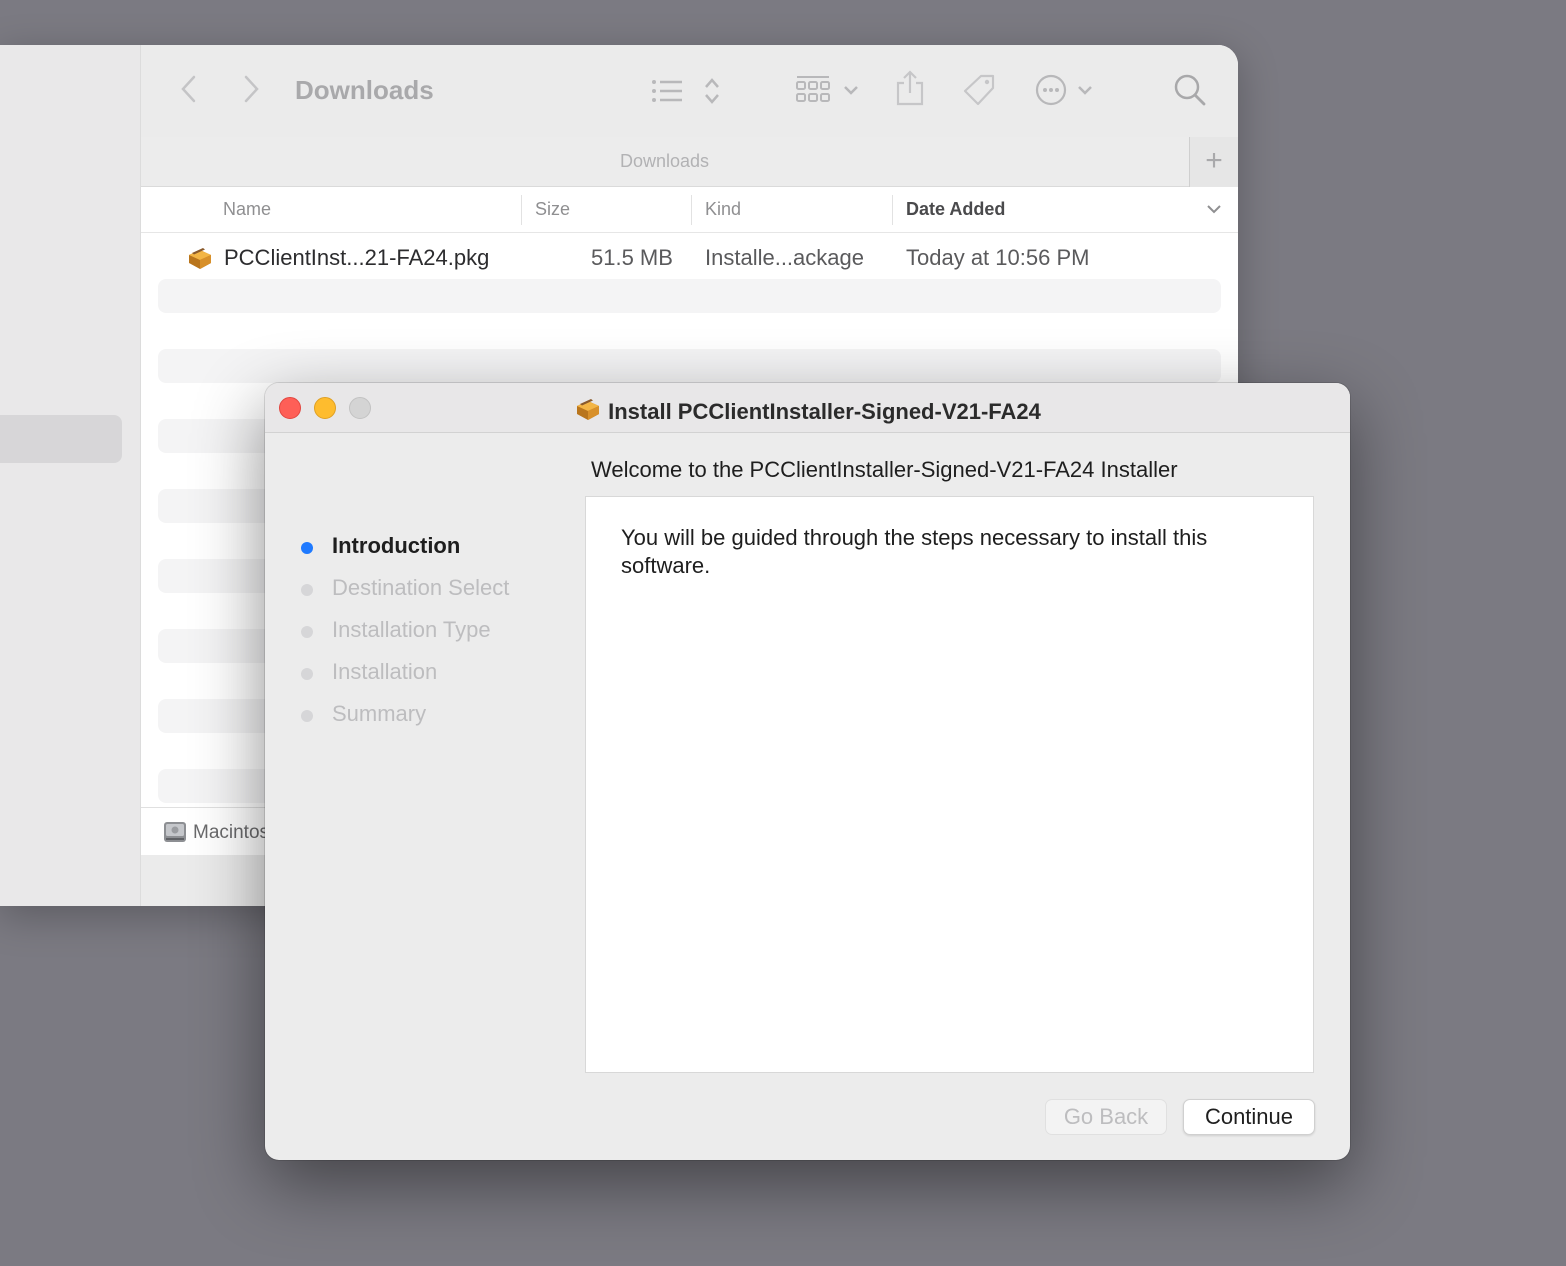 This screenshot has height=1266, width=1566. What do you see at coordinates (411, 629) in the screenshot?
I see `step-label: Installation Type` at bounding box center [411, 629].